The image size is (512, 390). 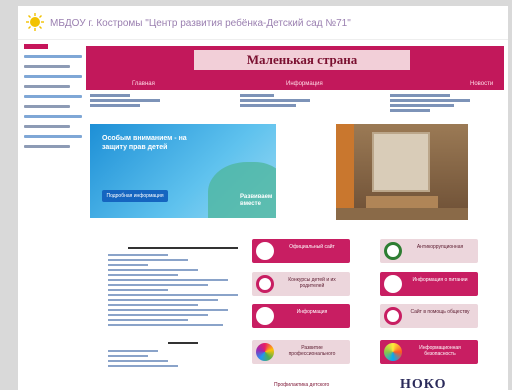 I want to click on tile-help-society: Сайт в помощь обществу, so click(x=429, y=316).